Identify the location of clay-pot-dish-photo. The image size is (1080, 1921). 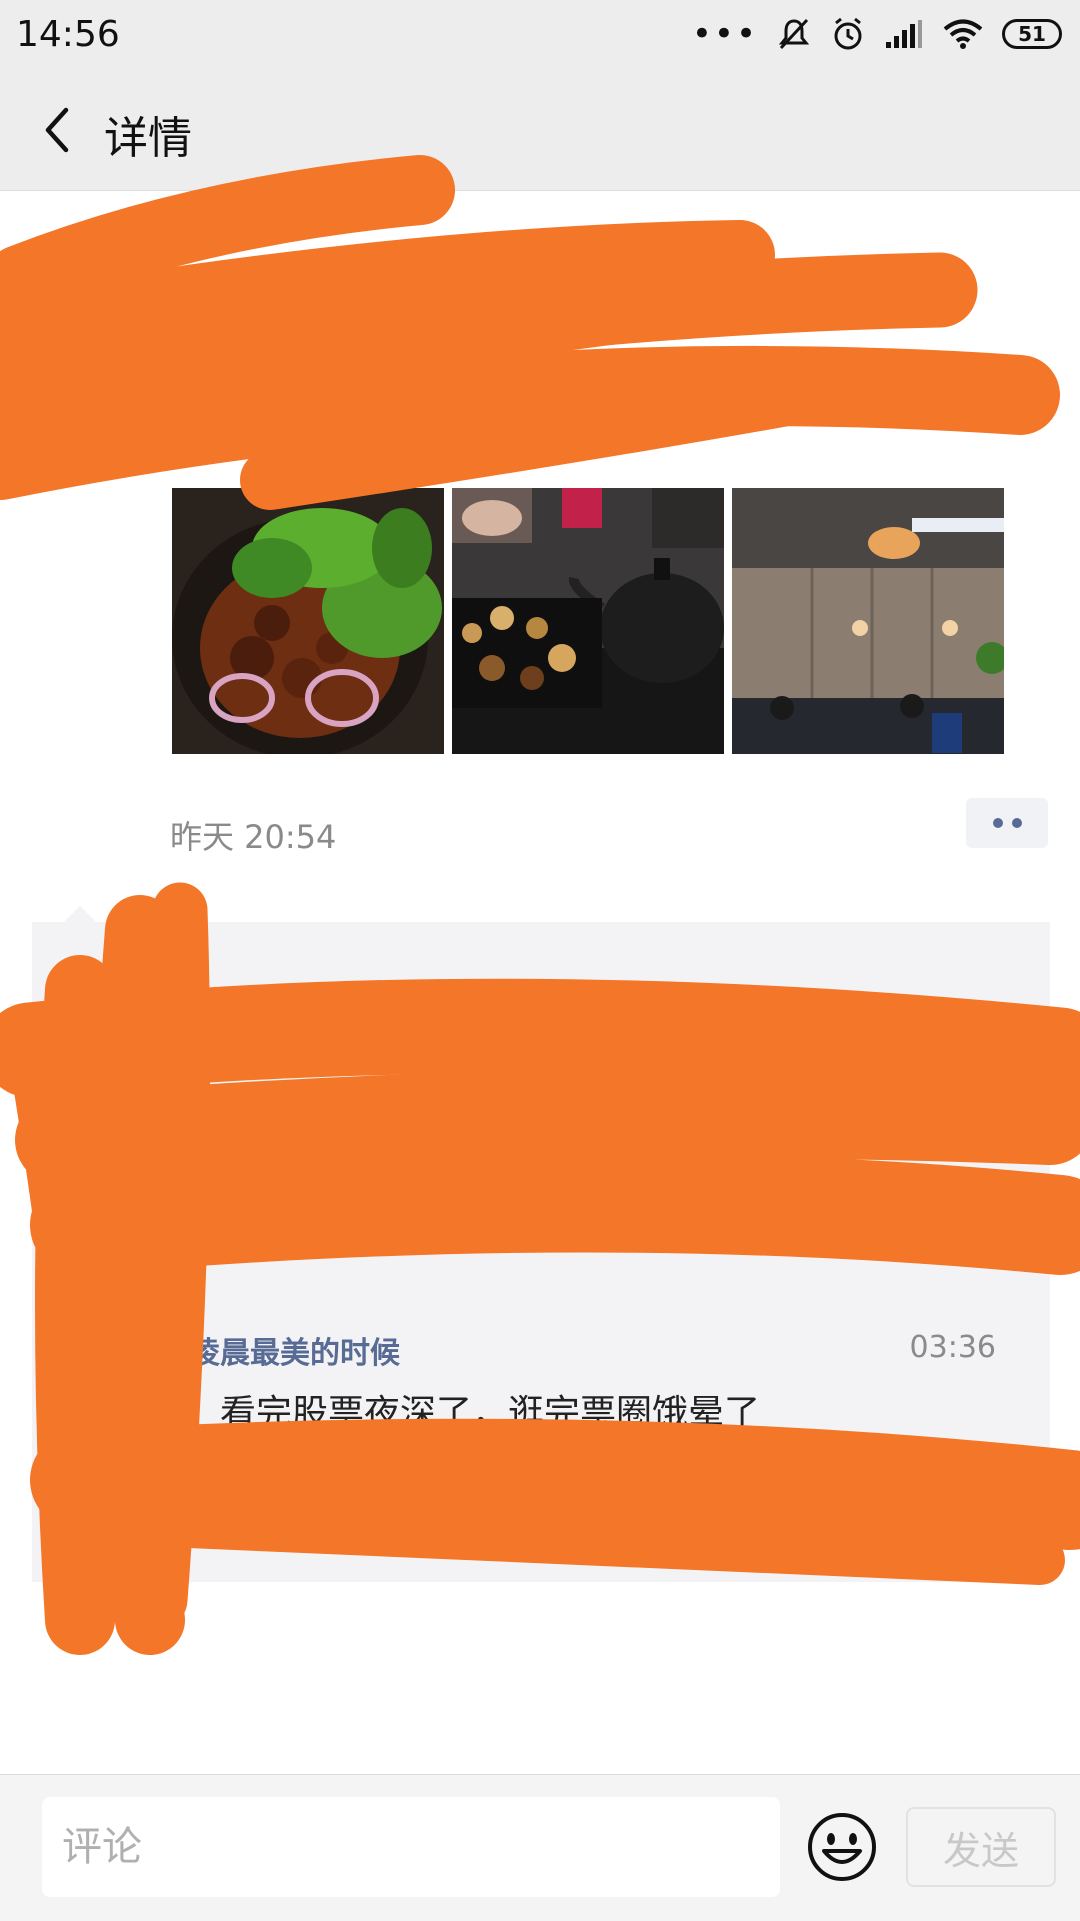
(308, 621).